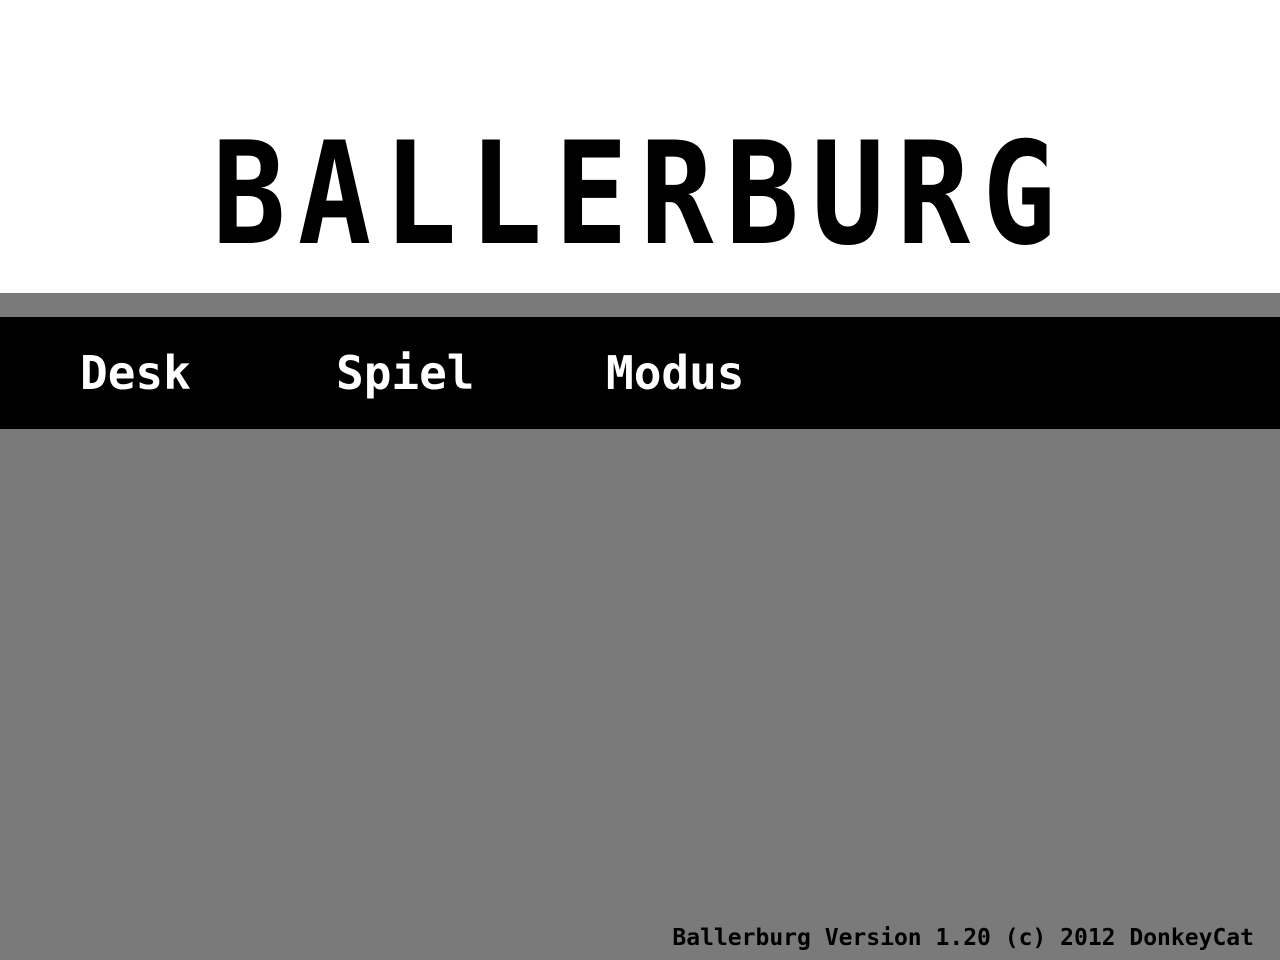 The width and height of the screenshot is (1280, 960). Describe the element at coordinates (135, 373) in the screenshot. I see `menu-desk: Desk` at that location.